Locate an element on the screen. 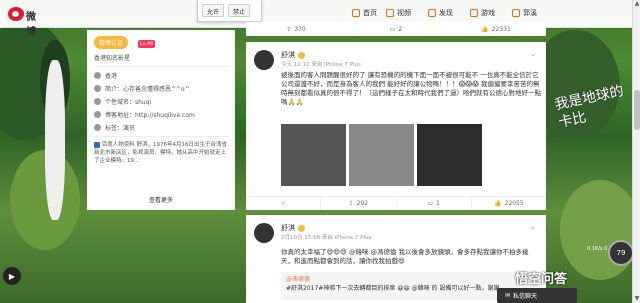 This screenshot has width=640, height=303. chat-button: ✉ 私信聊天 is located at coordinates (537, 295).